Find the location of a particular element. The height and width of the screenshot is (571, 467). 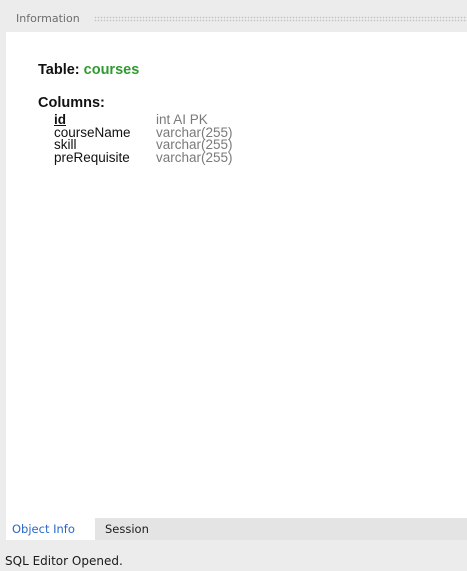

tab-session: Session is located at coordinates (127, 529).